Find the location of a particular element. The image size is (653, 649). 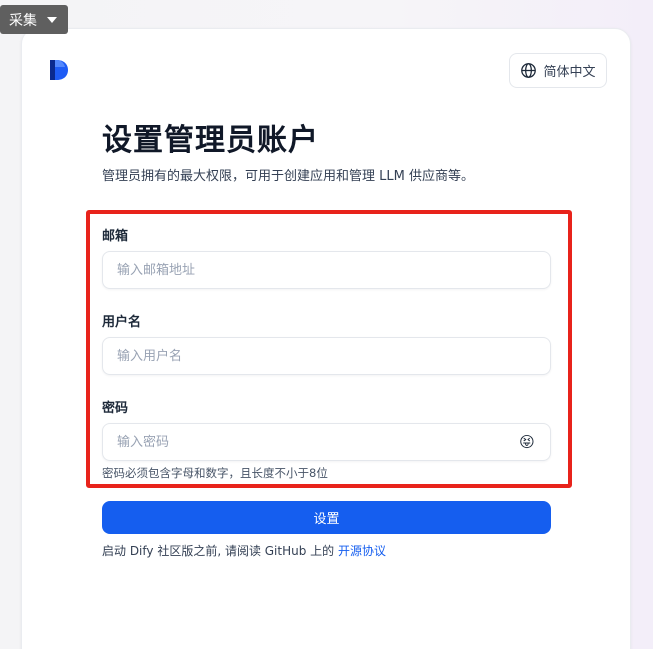

dify-logo is located at coordinates (59, 70).